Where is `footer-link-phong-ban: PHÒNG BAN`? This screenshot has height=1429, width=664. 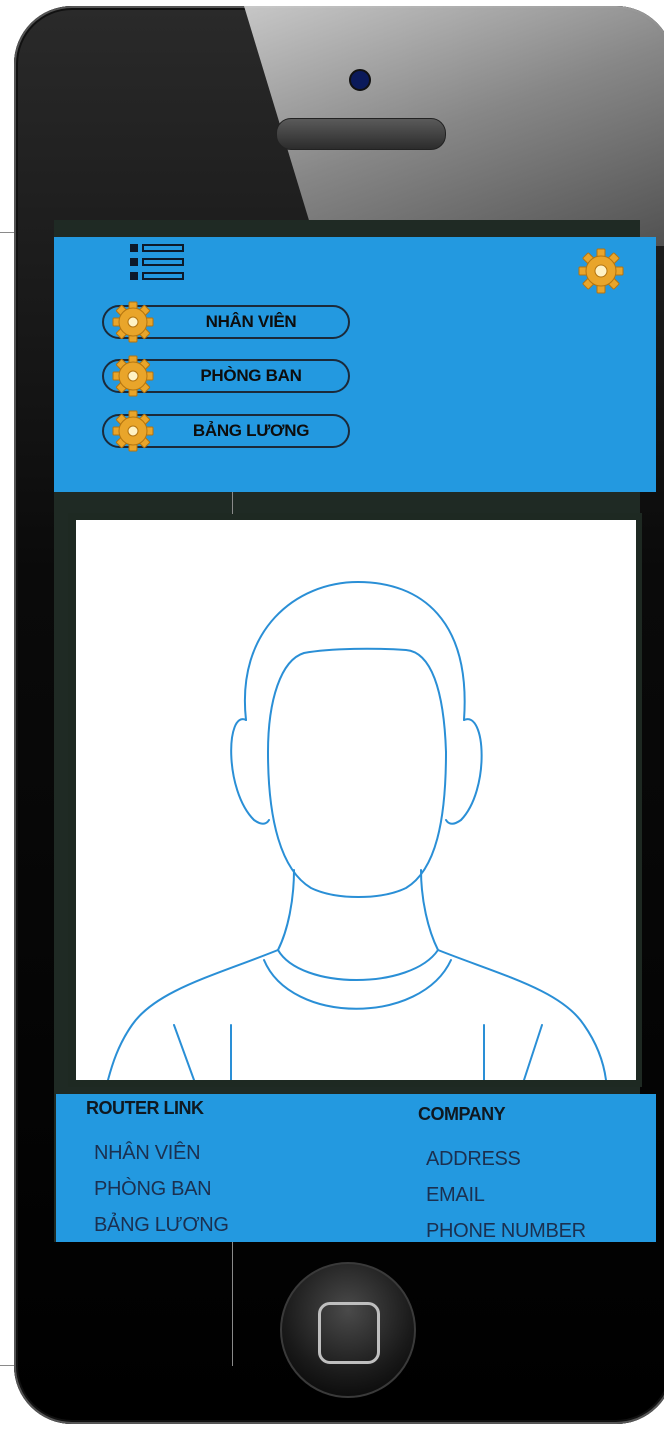
footer-link-phong-ban: PHÒNG BAN is located at coordinates (153, 1189).